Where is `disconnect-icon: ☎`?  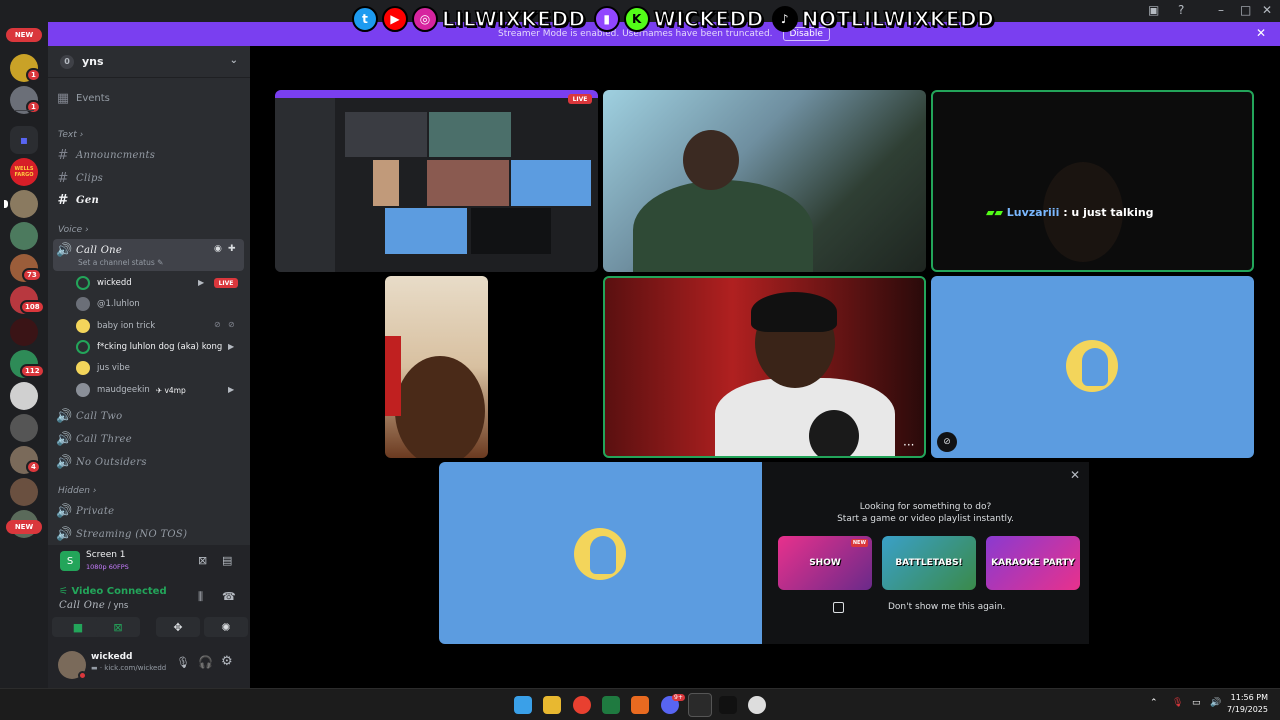 disconnect-icon: ☎ is located at coordinates (229, 596).